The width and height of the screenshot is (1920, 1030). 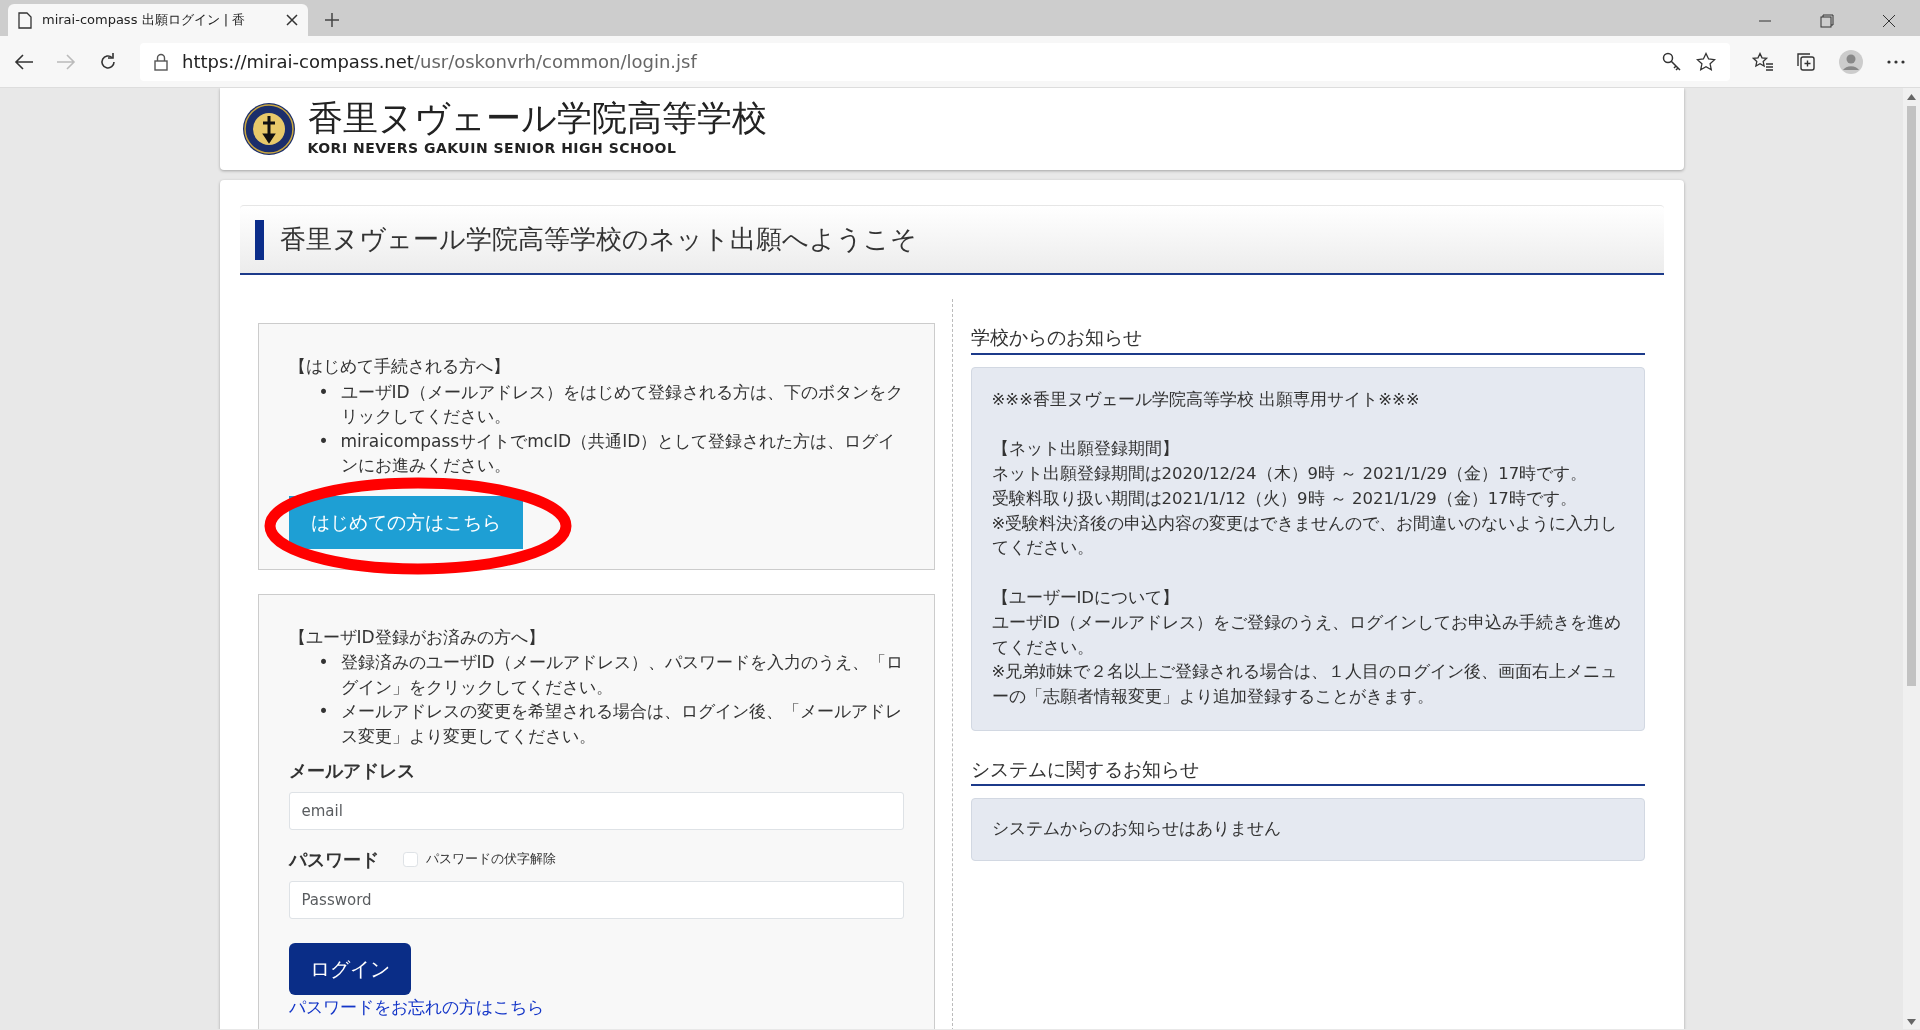 I want to click on instruction-item: 登録済みのユーザID（メールアドレス）、パスワードを入力のうえ、「ログイン」をクリックしてください。, so click(x=622, y=675).